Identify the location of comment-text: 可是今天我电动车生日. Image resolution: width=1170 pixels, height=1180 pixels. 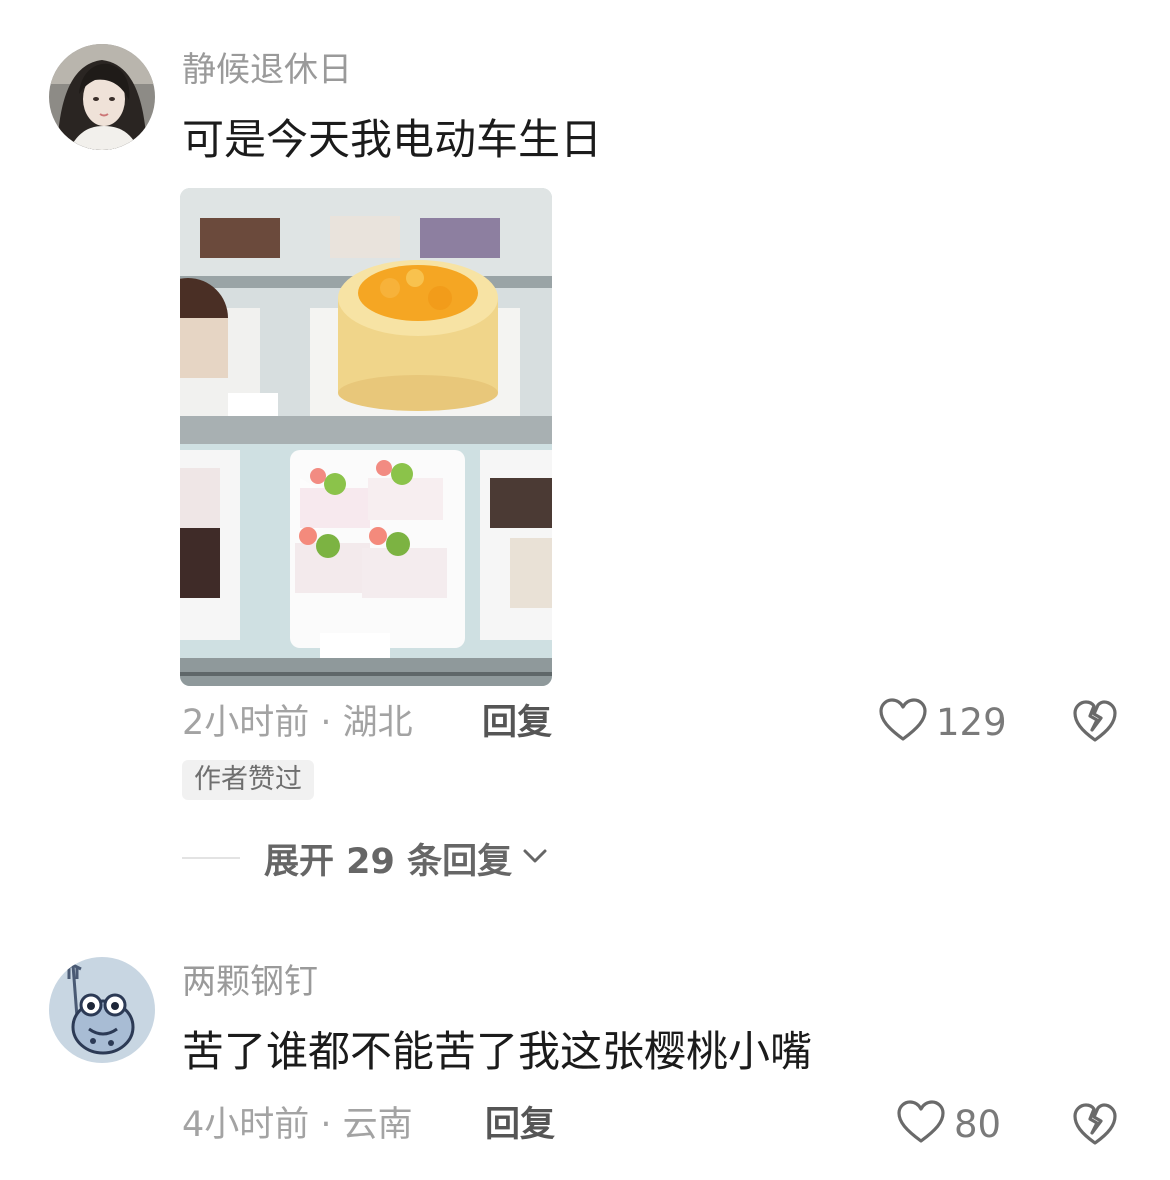
(392, 139).